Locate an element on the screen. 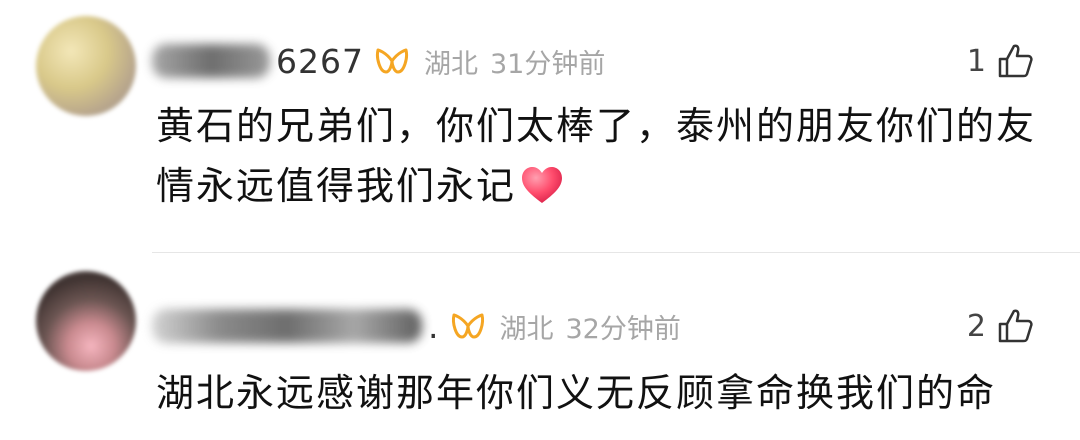  like-count: 1 is located at coordinates (976, 61).